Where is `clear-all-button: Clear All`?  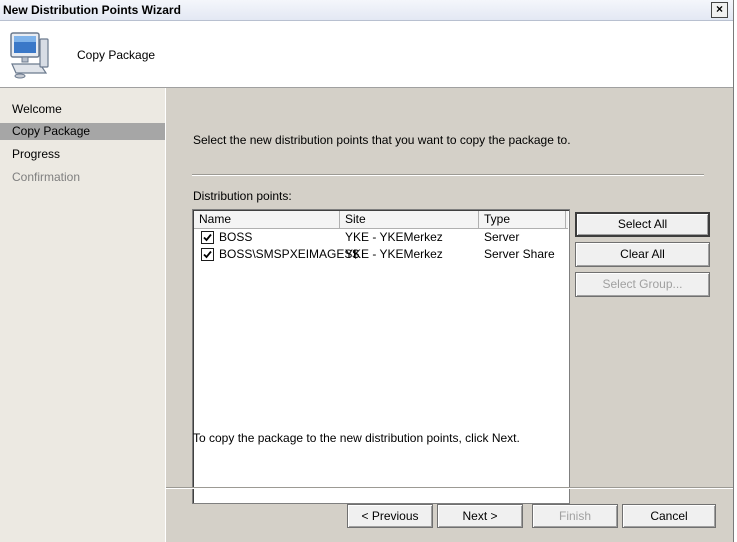 clear-all-button: Clear All is located at coordinates (642, 254).